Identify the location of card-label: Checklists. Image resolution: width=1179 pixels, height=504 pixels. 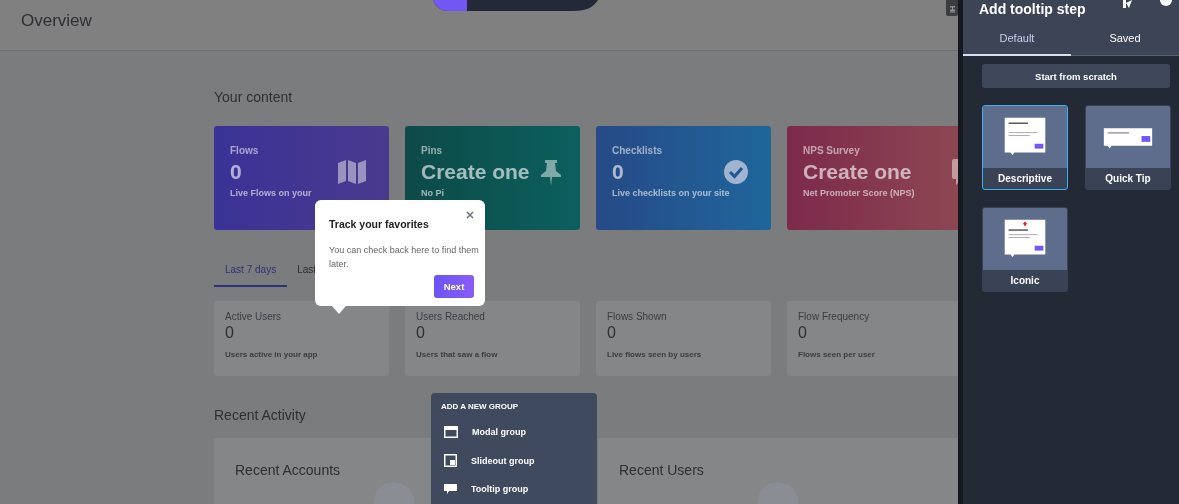
(637, 150).